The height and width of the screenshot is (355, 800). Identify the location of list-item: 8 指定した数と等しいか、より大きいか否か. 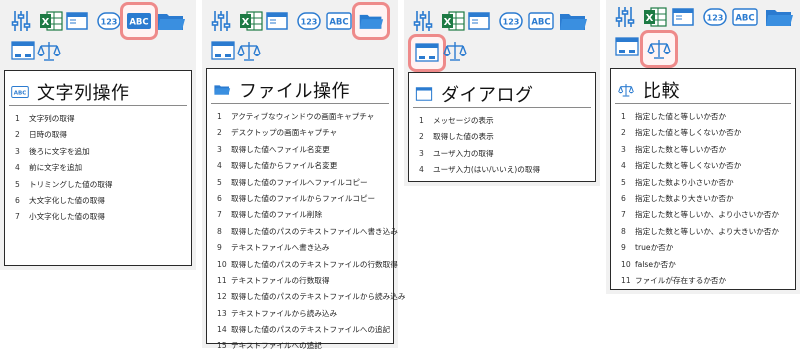
(700, 232).